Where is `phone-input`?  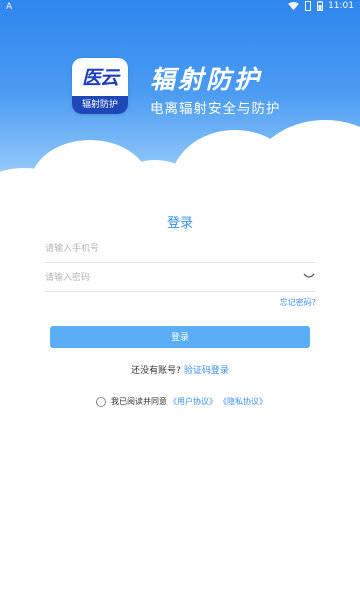 phone-input is located at coordinates (165, 249).